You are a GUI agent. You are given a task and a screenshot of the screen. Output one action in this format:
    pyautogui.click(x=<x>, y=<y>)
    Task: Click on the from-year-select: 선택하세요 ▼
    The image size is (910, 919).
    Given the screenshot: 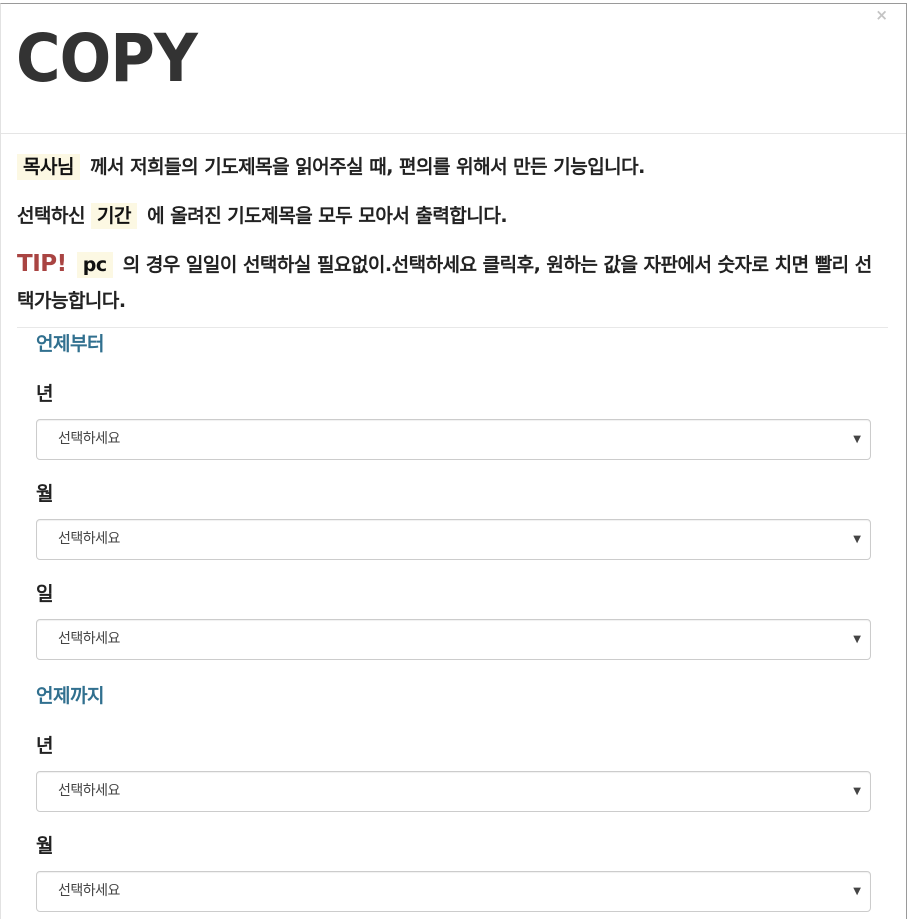 What is the action you would take?
    pyautogui.click(x=453, y=439)
    